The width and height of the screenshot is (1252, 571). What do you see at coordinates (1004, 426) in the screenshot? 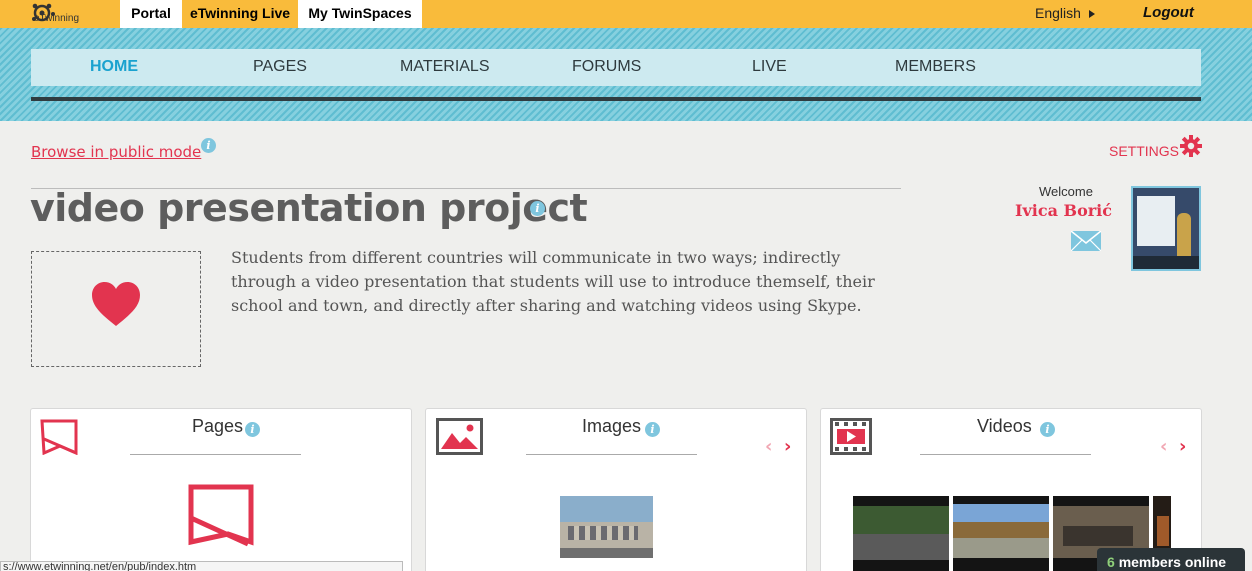
I see `videos-card-title: Videos` at bounding box center [1004, 426].